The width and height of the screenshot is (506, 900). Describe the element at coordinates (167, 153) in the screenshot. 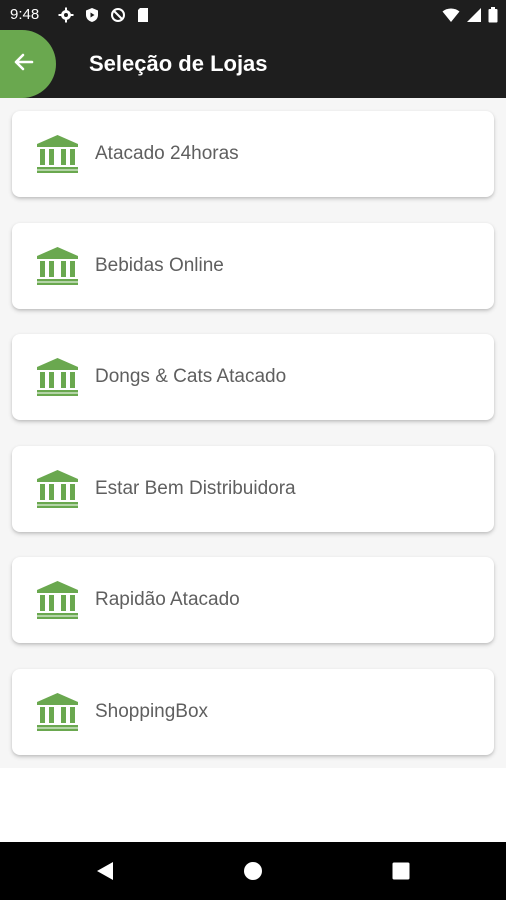

I see `store-name: Atacado 24horas` at that location.